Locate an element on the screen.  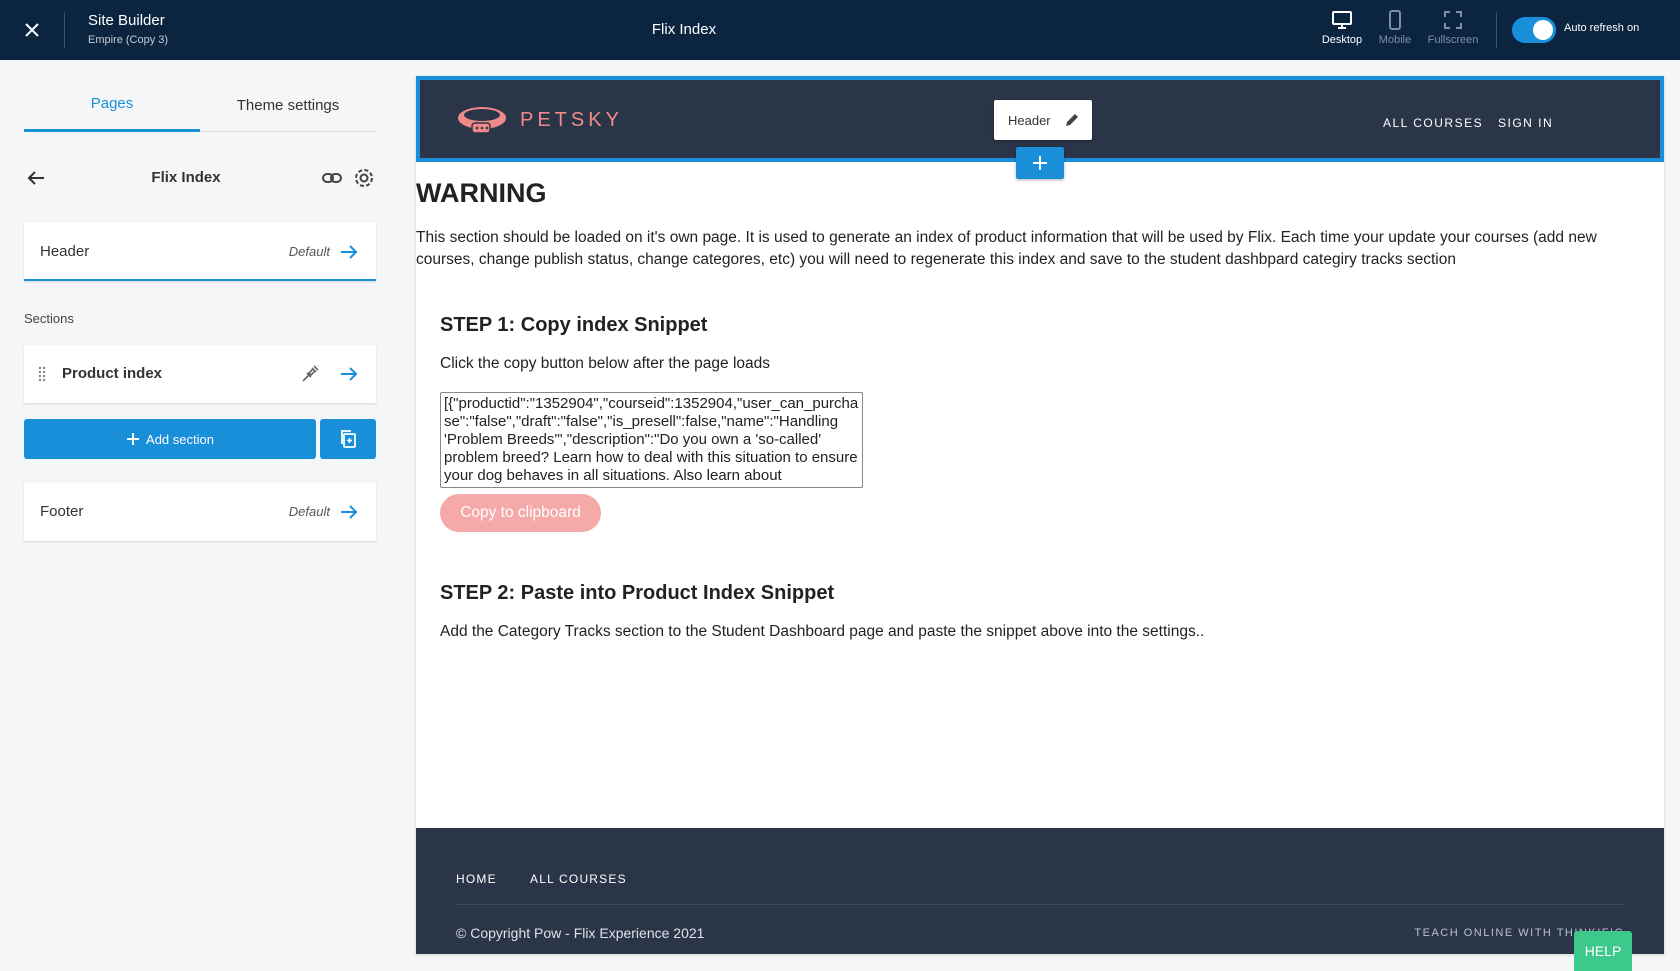
footer-card-label: Footer is located at coordinates (62, 511).